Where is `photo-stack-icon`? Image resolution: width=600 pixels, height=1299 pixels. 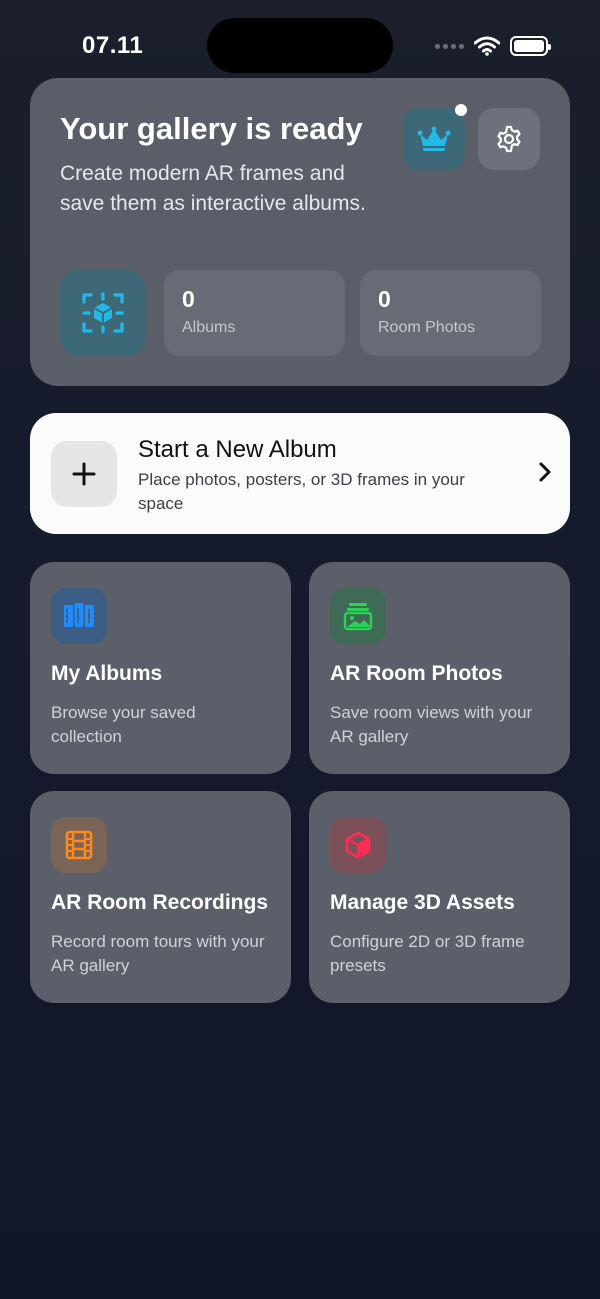
photo-stack-icon is located at coordinates (358, 616).